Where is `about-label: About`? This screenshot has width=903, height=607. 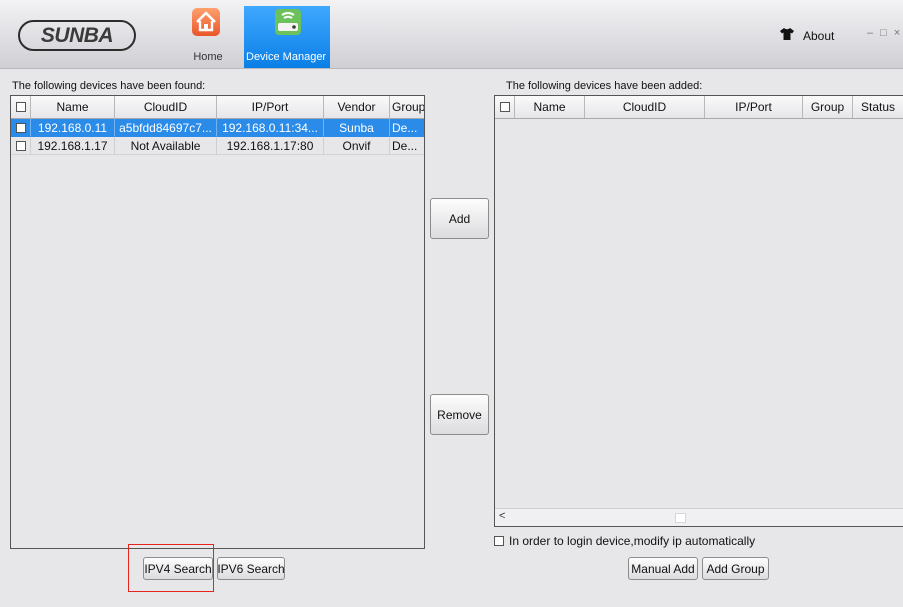 about-label: About is located at coordinates (819, 35).